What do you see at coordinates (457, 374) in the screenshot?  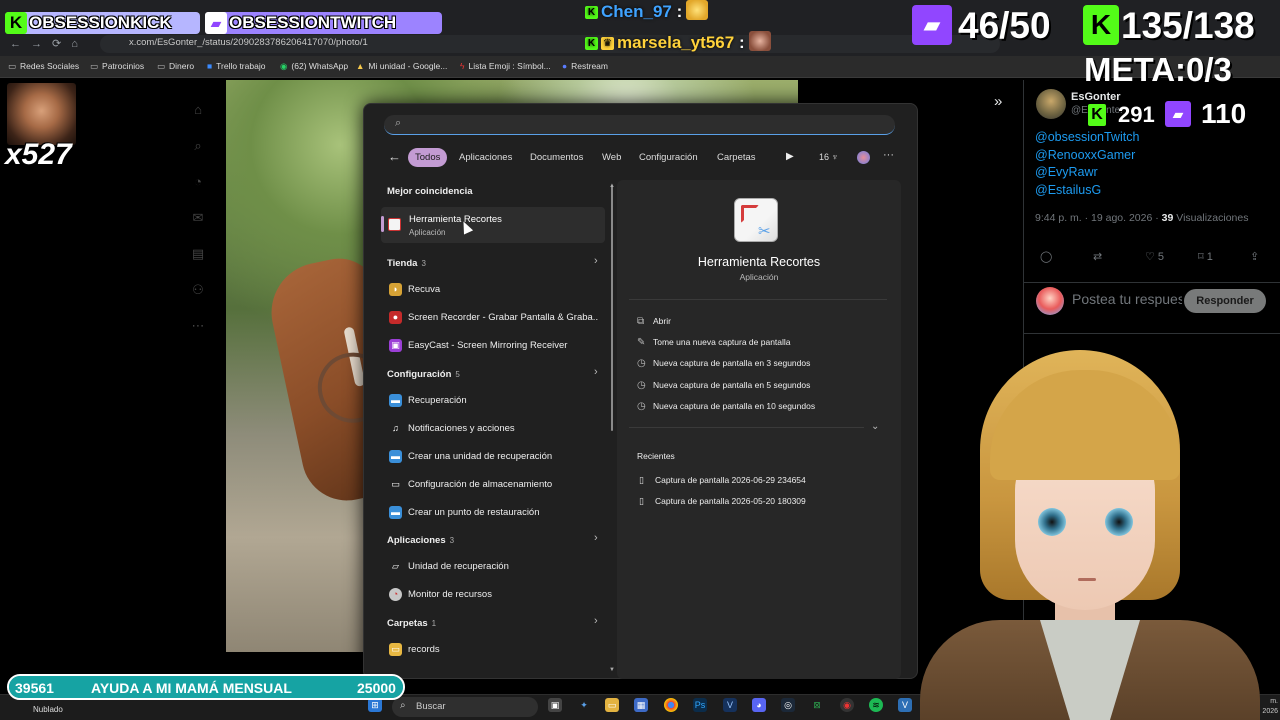 I see `section-count: 5` at bounding box center [457, 374].